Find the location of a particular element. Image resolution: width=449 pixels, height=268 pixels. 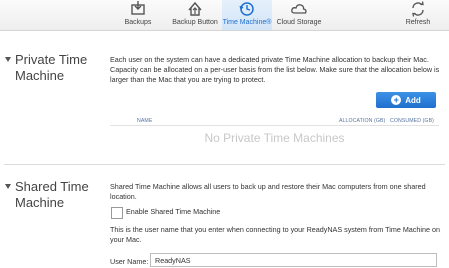

section-divider is located at coordinates (224, 164).